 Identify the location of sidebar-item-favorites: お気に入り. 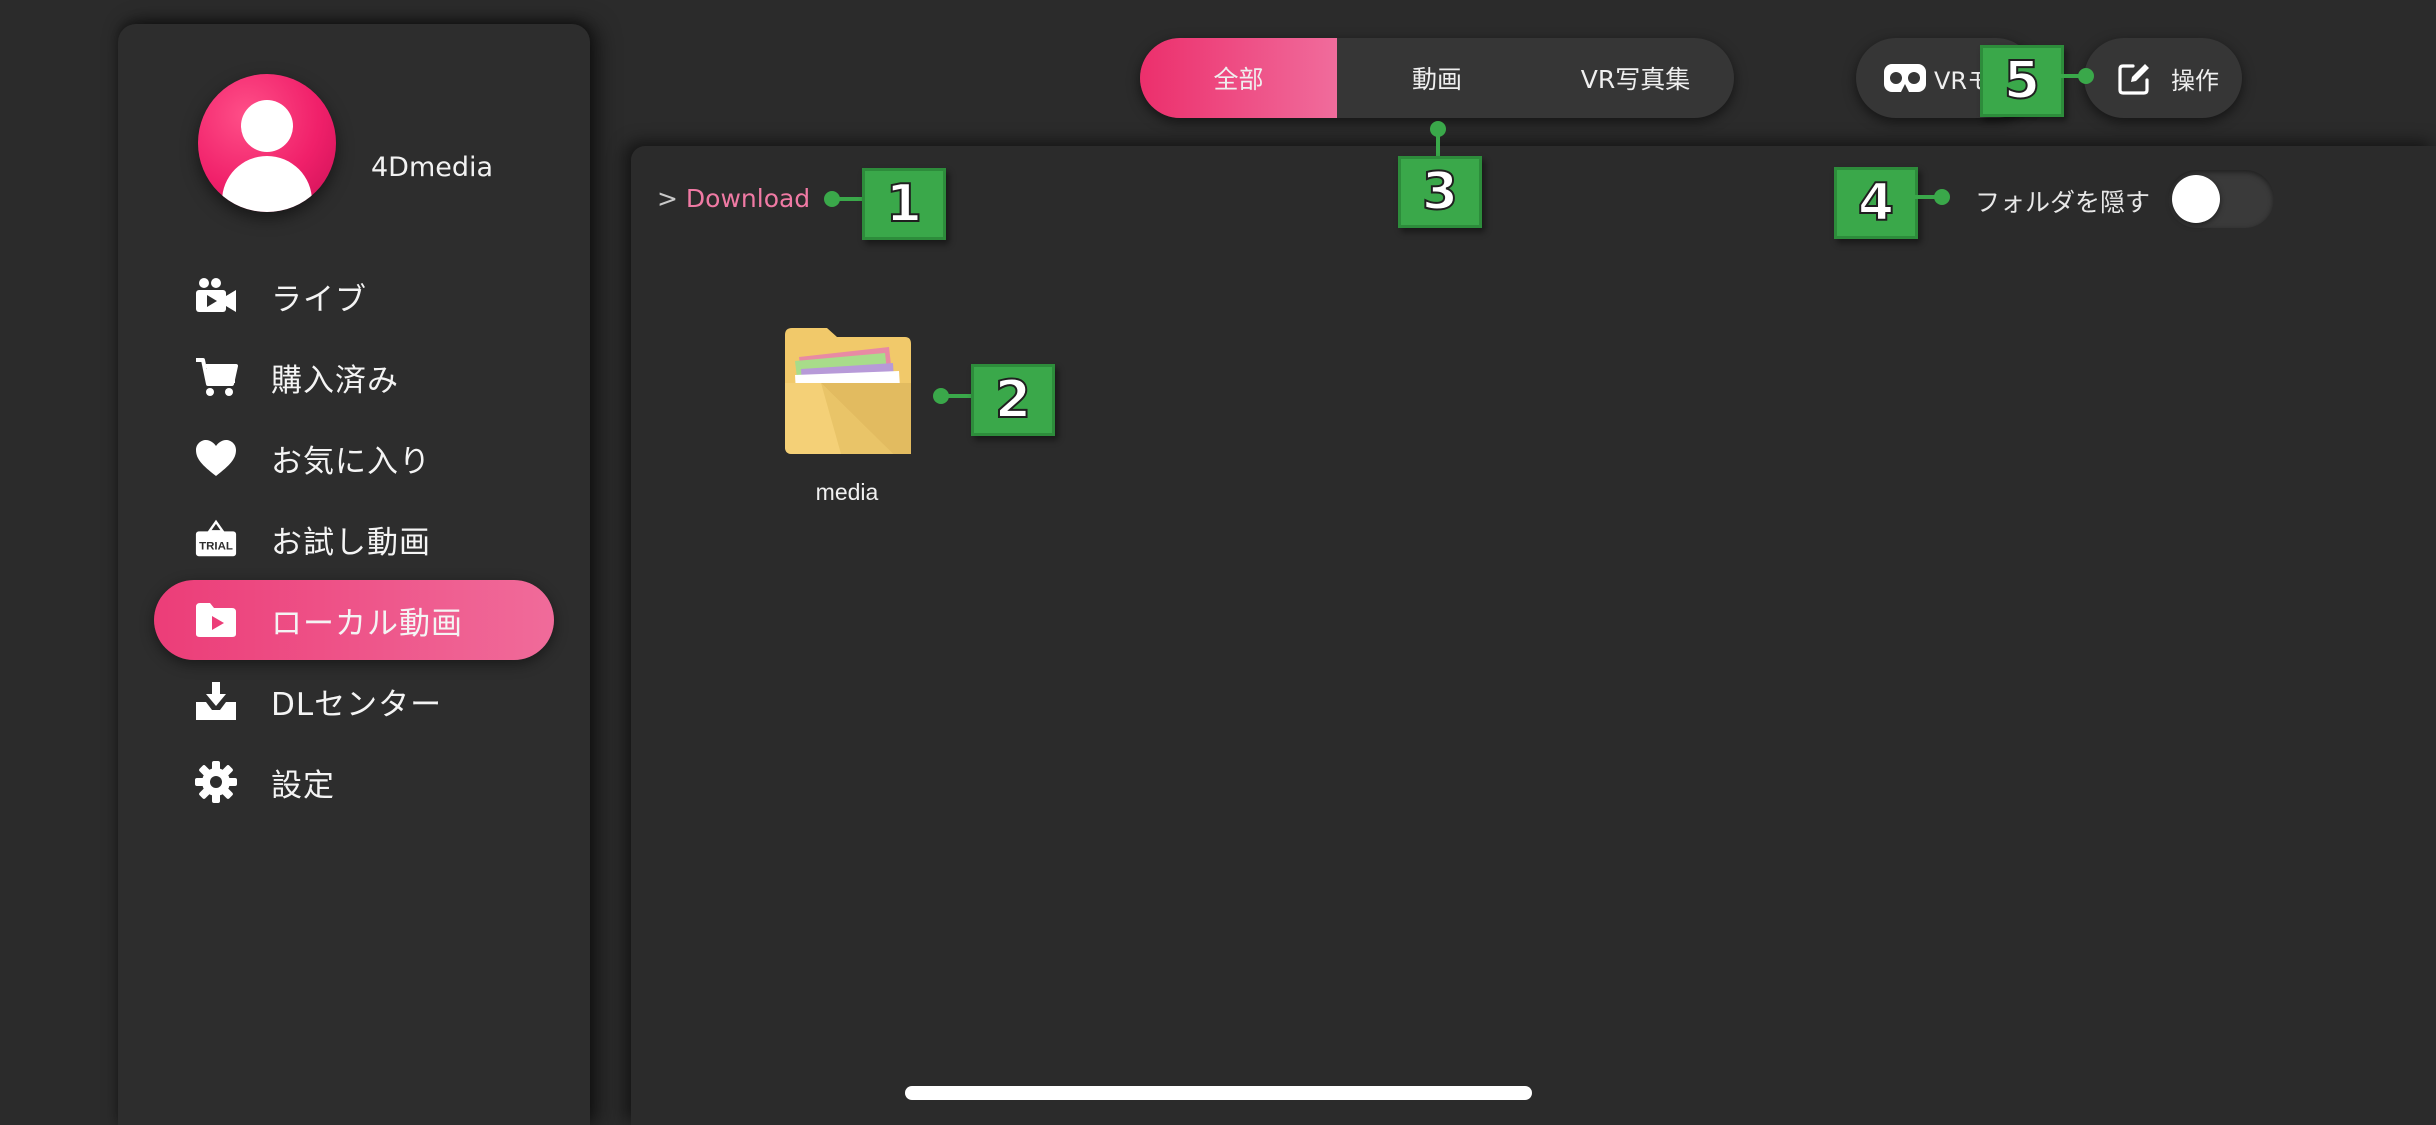
(354, 458).